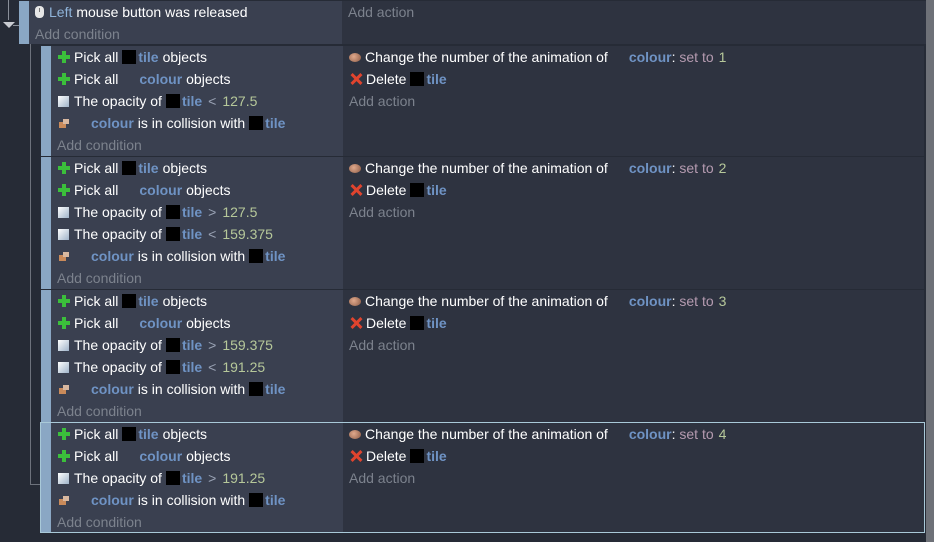 The height and width of the screenshot is (542, 934). What do you see at coordinates (191, 500) in the screenshot?
I see `condition-text: is in collision with` at bounding box center [191, 500].